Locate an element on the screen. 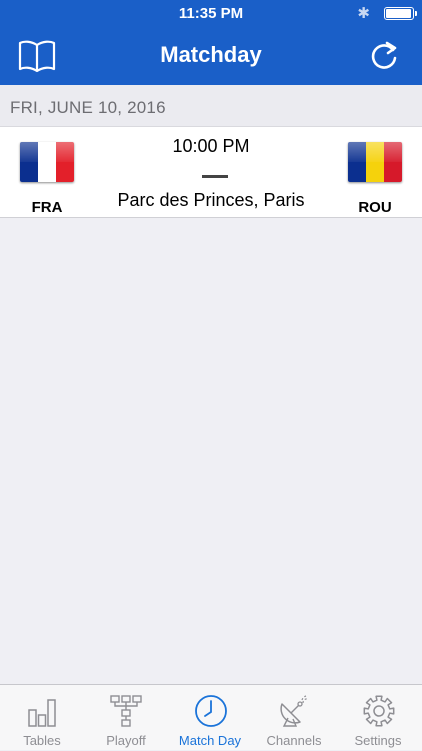  refresh-icon is located at coordinates (384, 56).